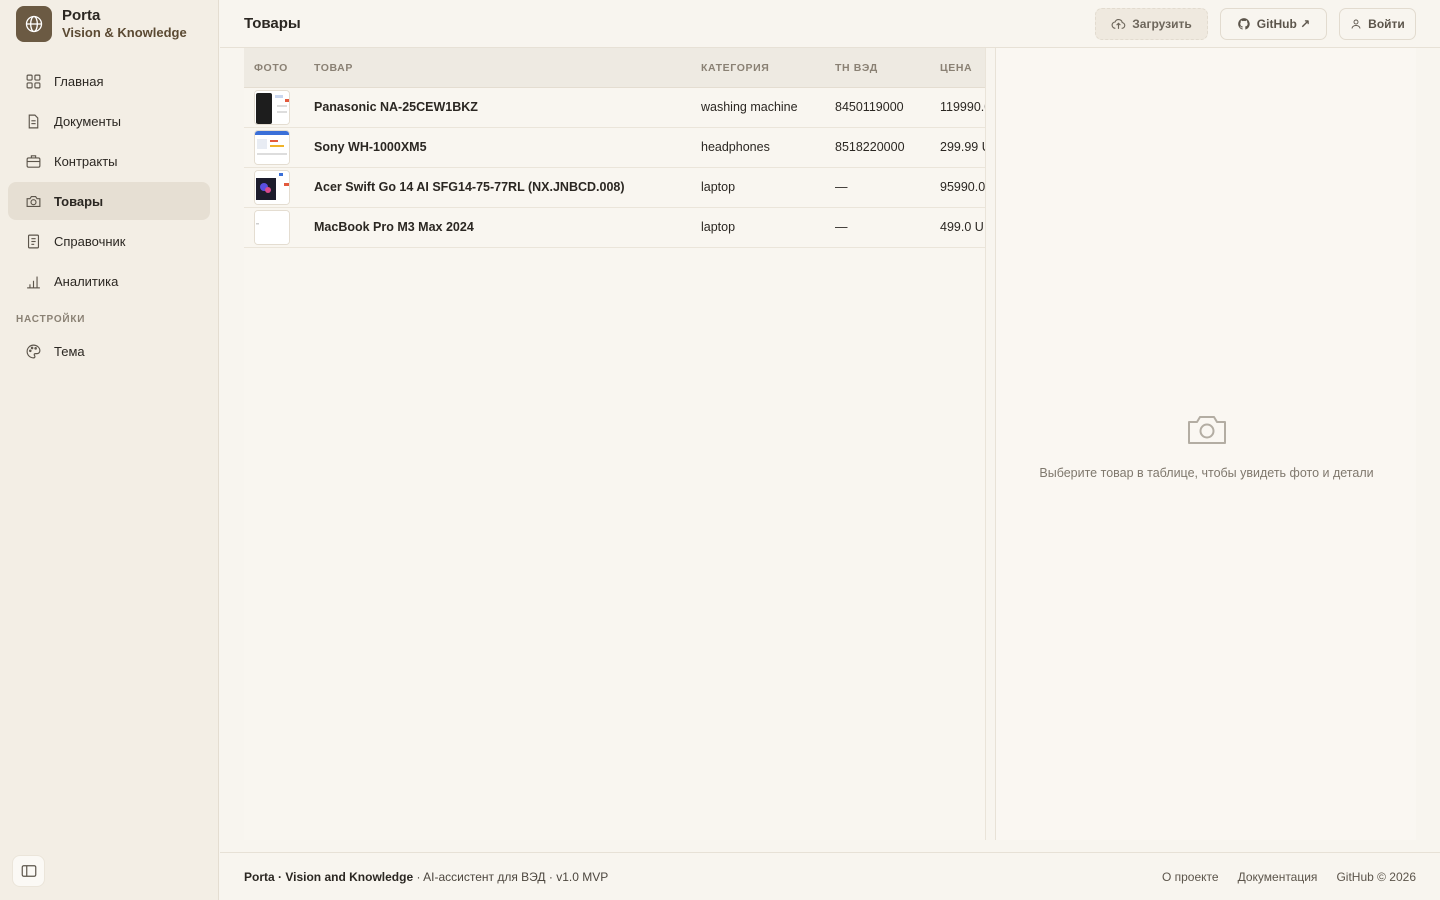  Describe the element at coordinates (34, 24) in the screenshot. I see `globe-icon` at that location.